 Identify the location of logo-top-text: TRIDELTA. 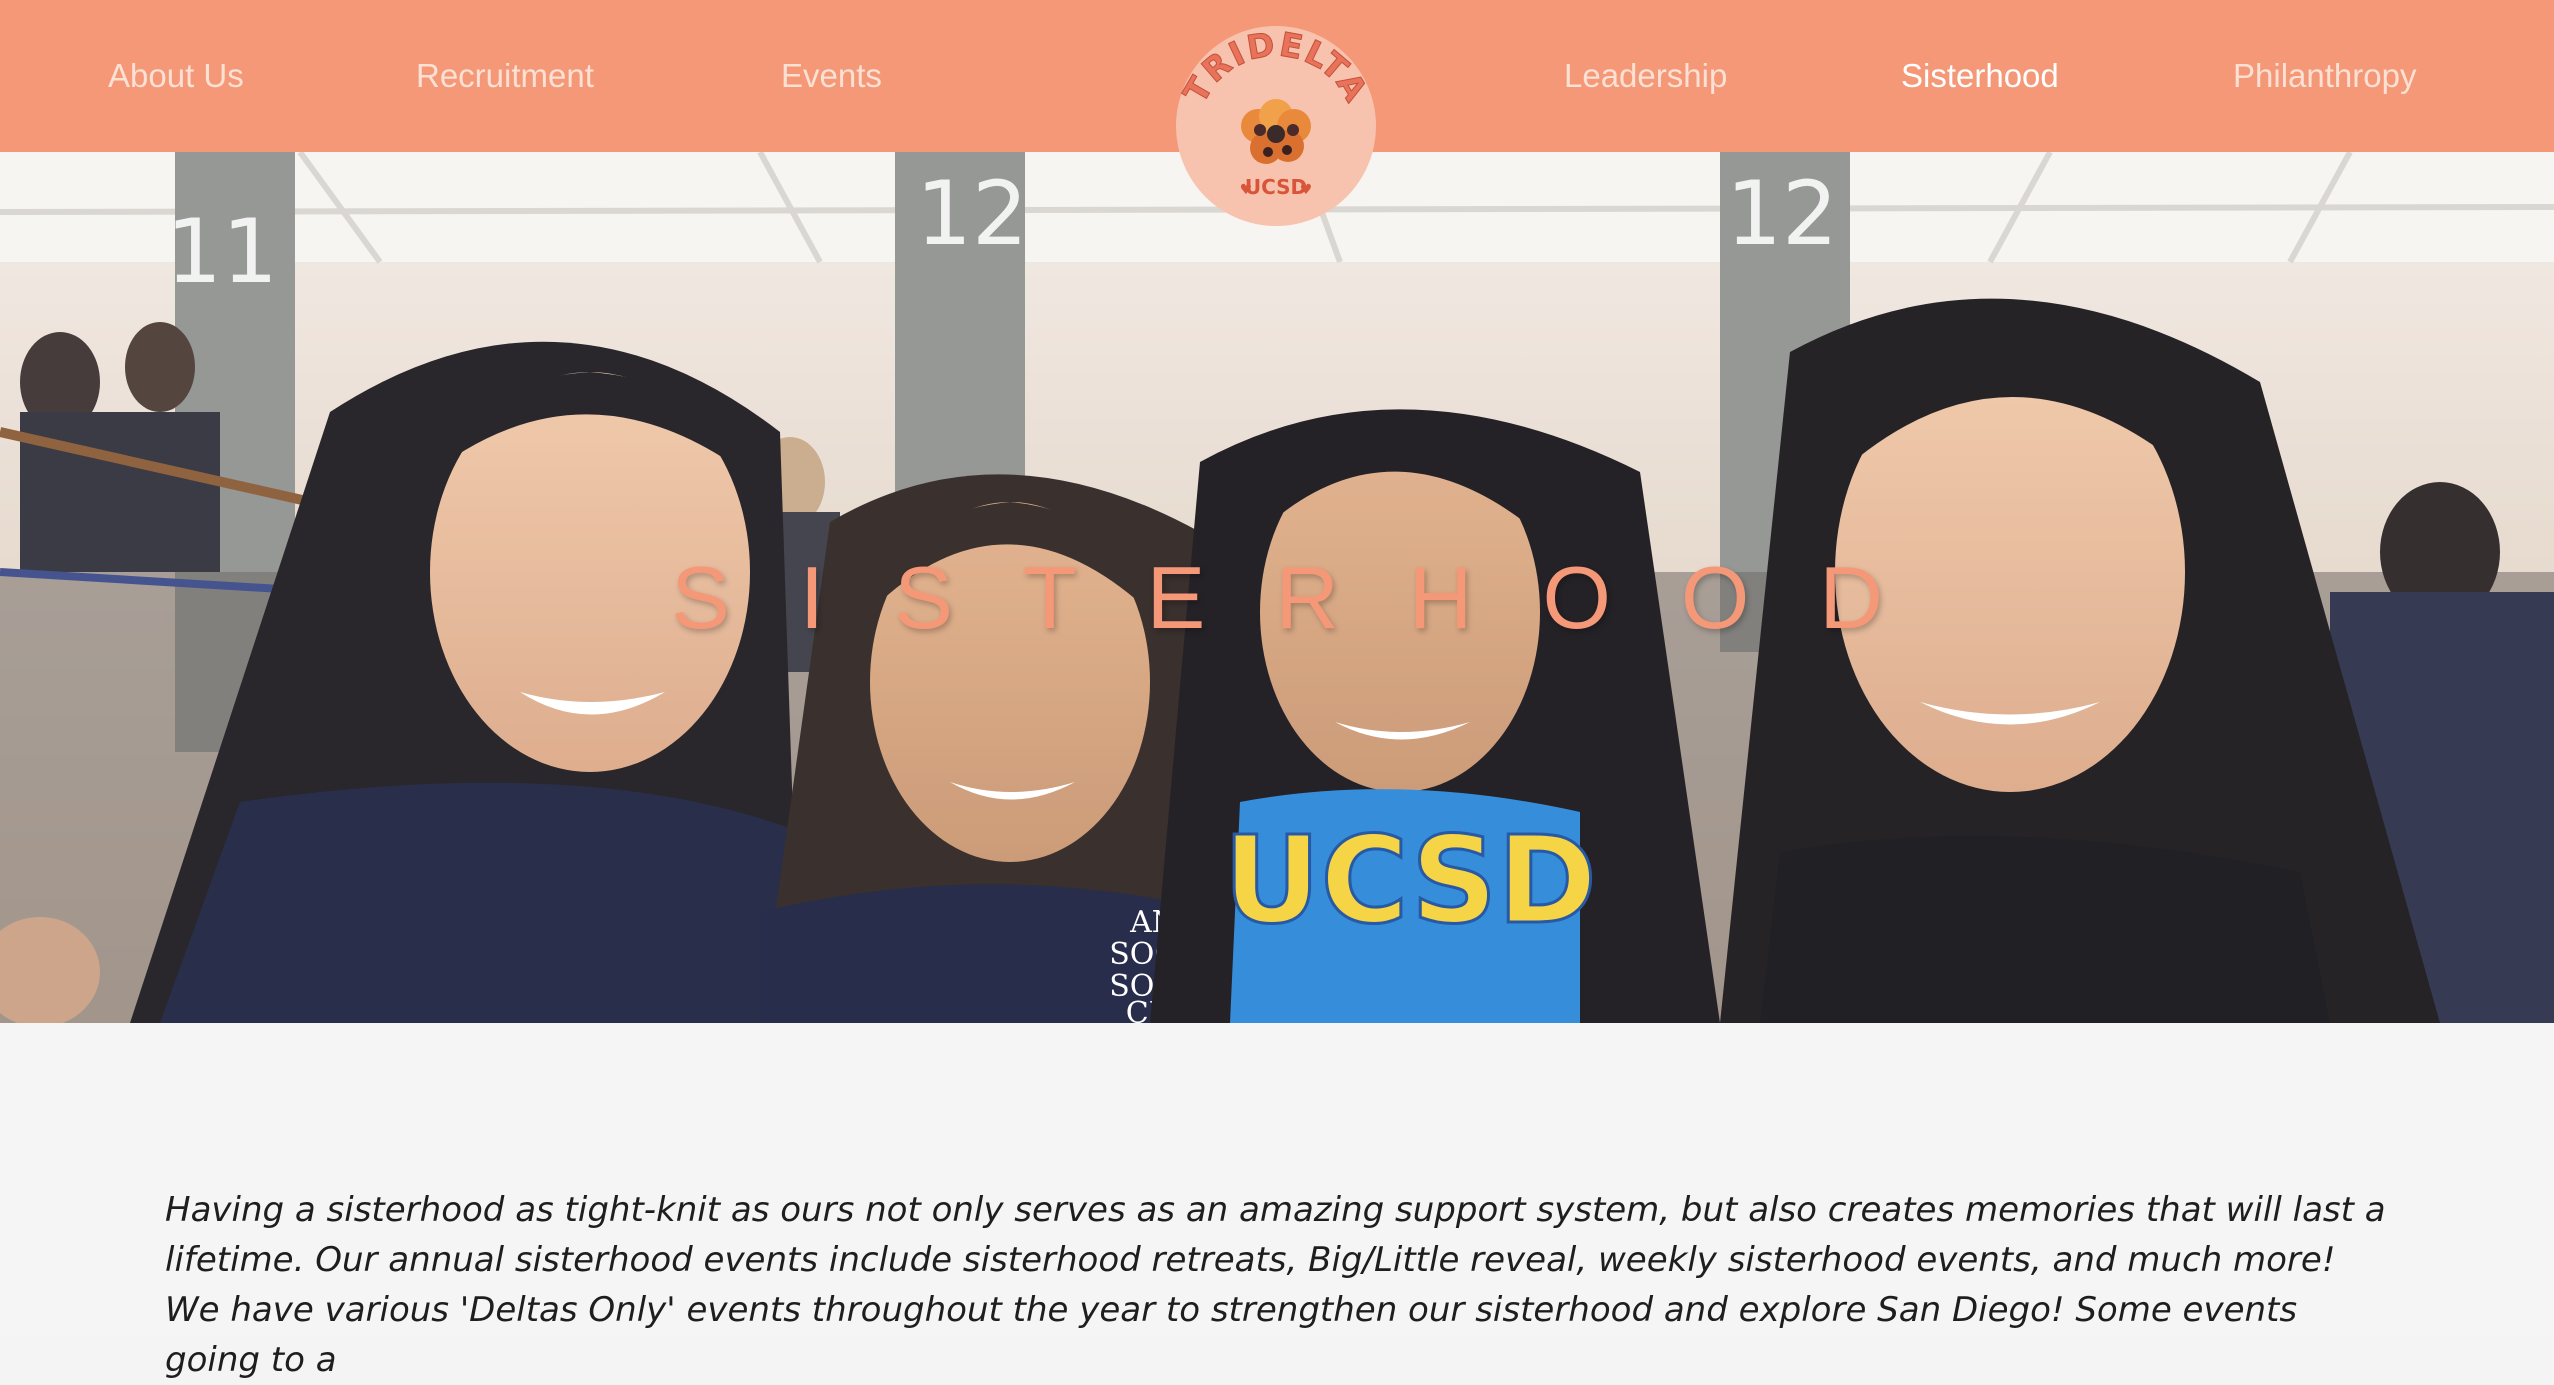
(1275, 68).